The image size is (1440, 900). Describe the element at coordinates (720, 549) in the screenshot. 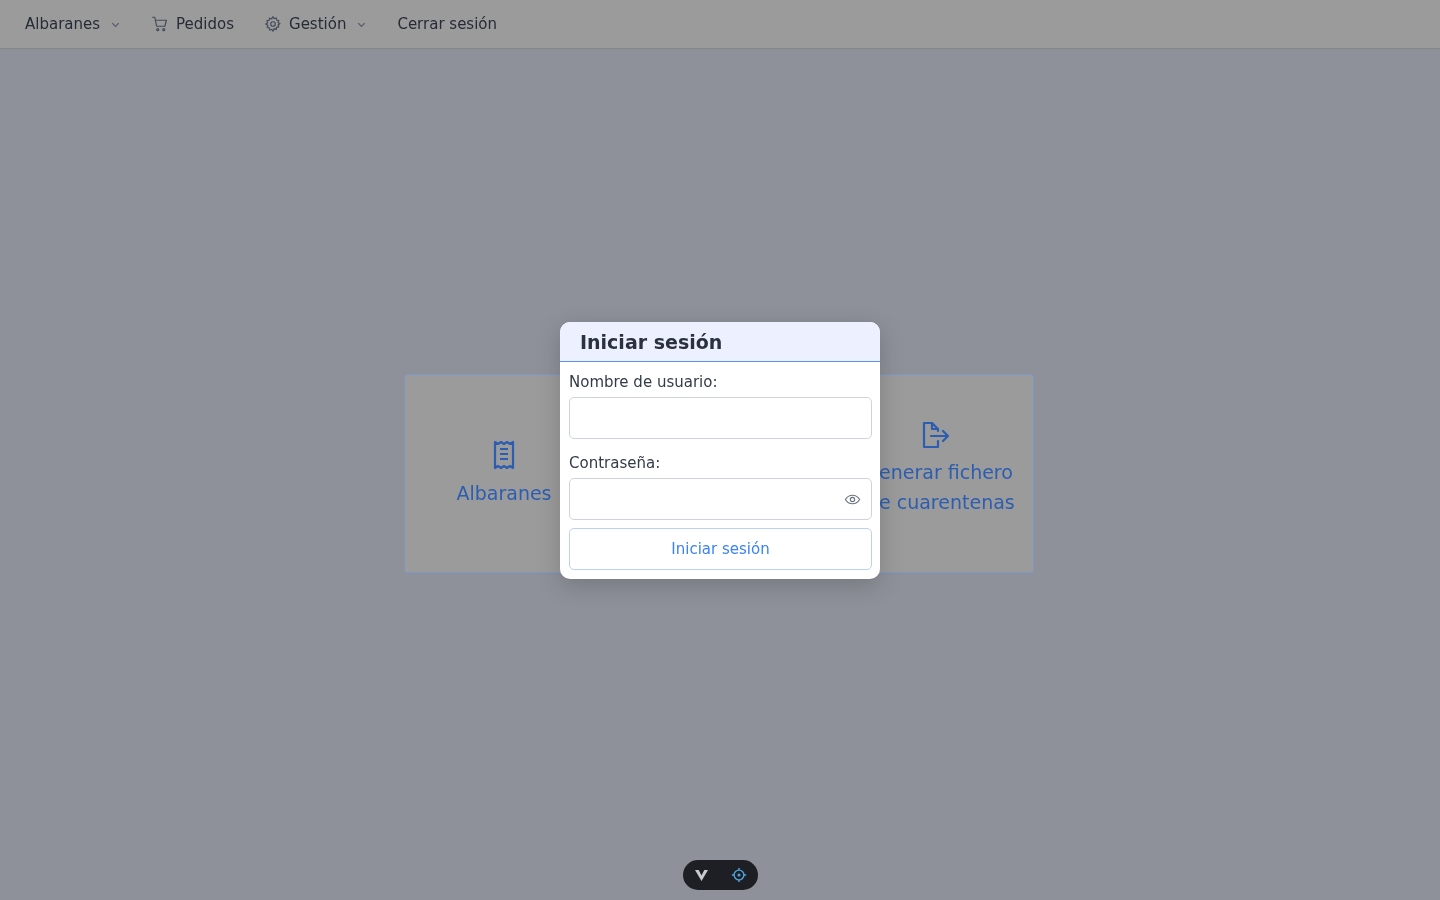

I see `login-button: Iniciar sesión` at that location.